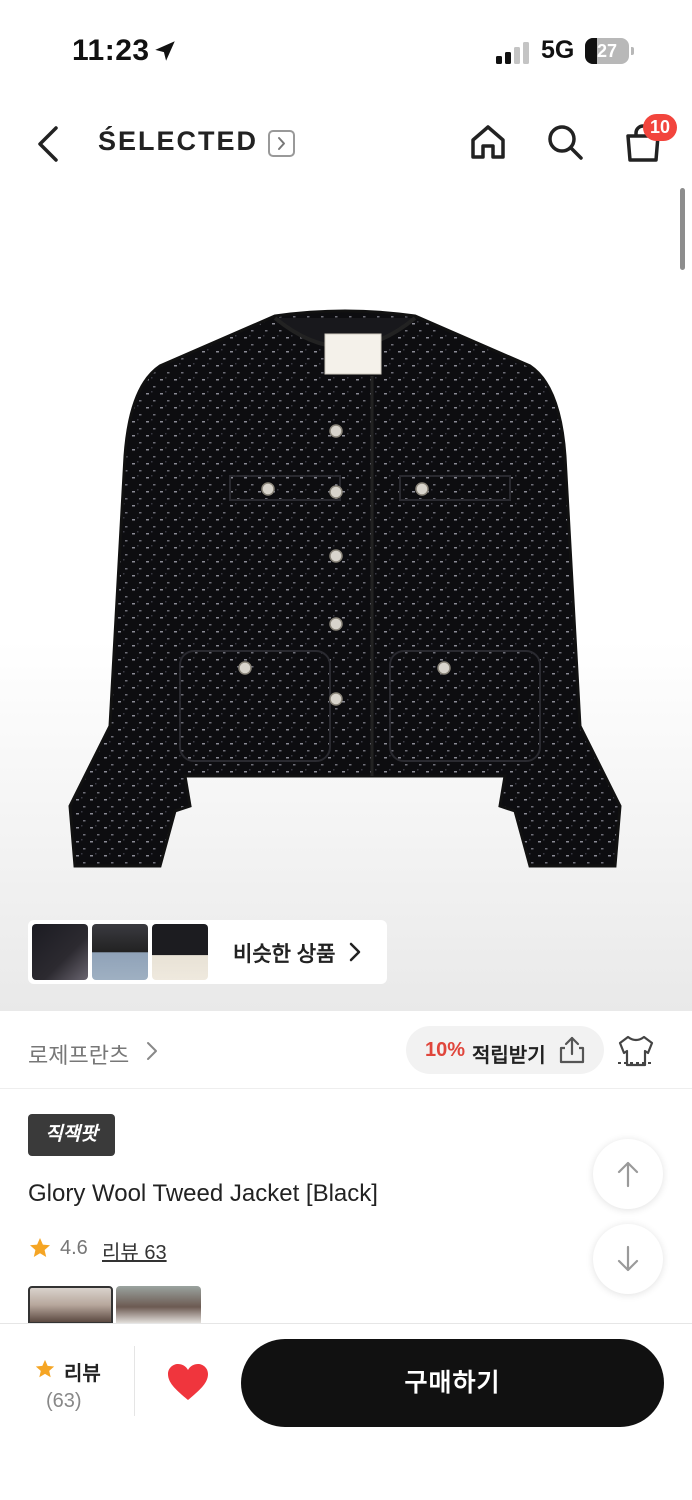  Describe the element at coordinates (445, 1050) in the screenshot. I see `reward-percent: 10%` at that location.